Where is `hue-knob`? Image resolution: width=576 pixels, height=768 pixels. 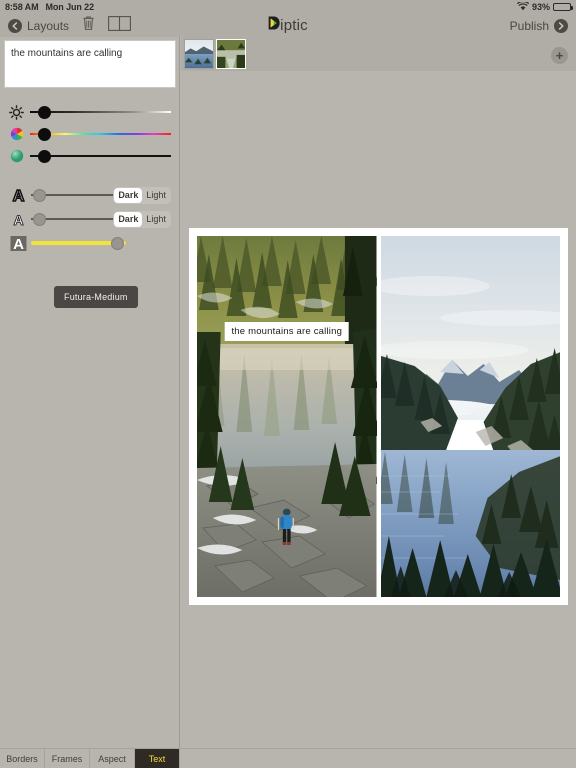
hue-knob is located at coordinates (45, 134).